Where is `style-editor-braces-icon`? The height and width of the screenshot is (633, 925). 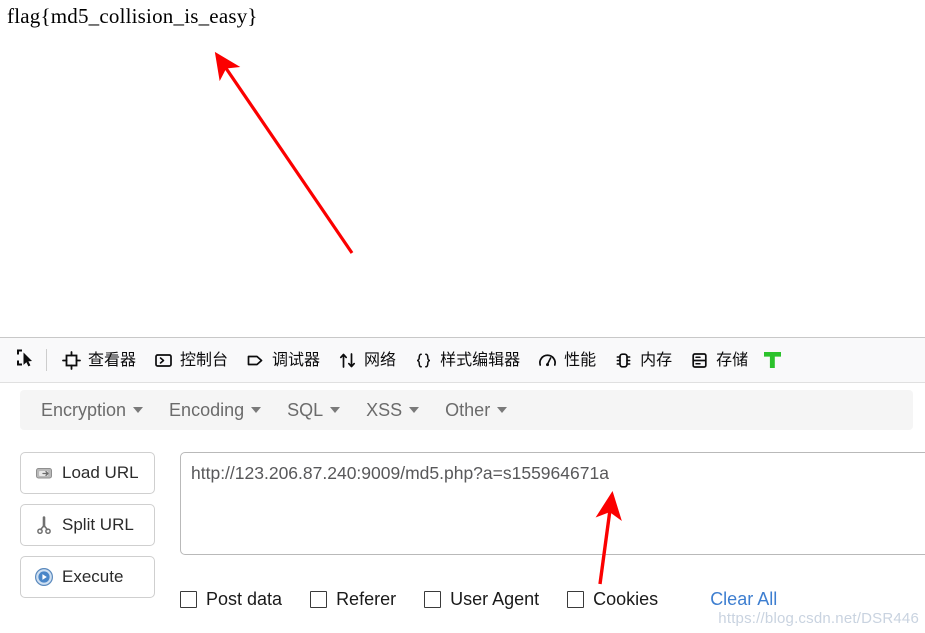
style-editor-braces-icon is located at coordinates (423, 360).